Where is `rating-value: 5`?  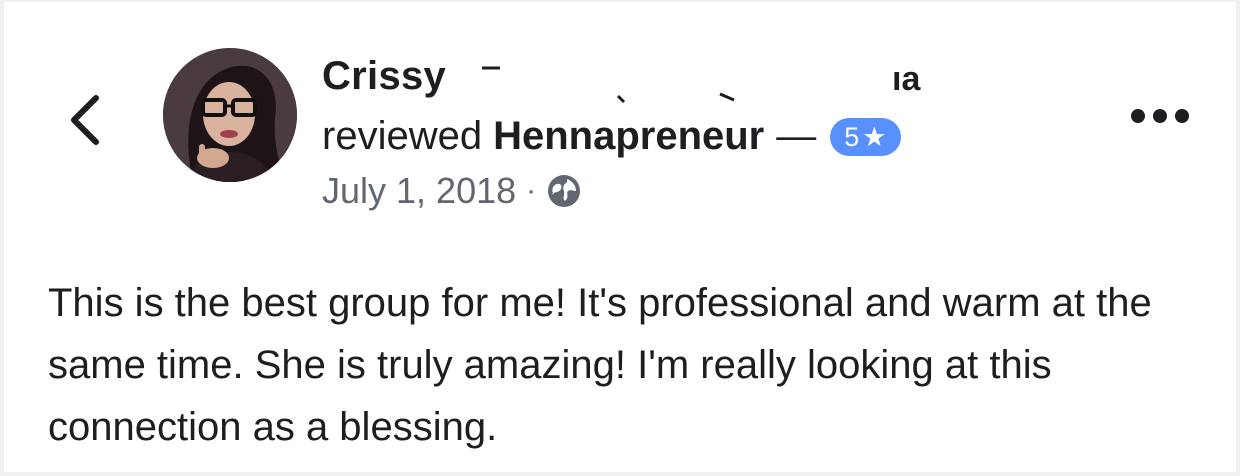
rating-value: 5 is located at coordinates (852, 136).